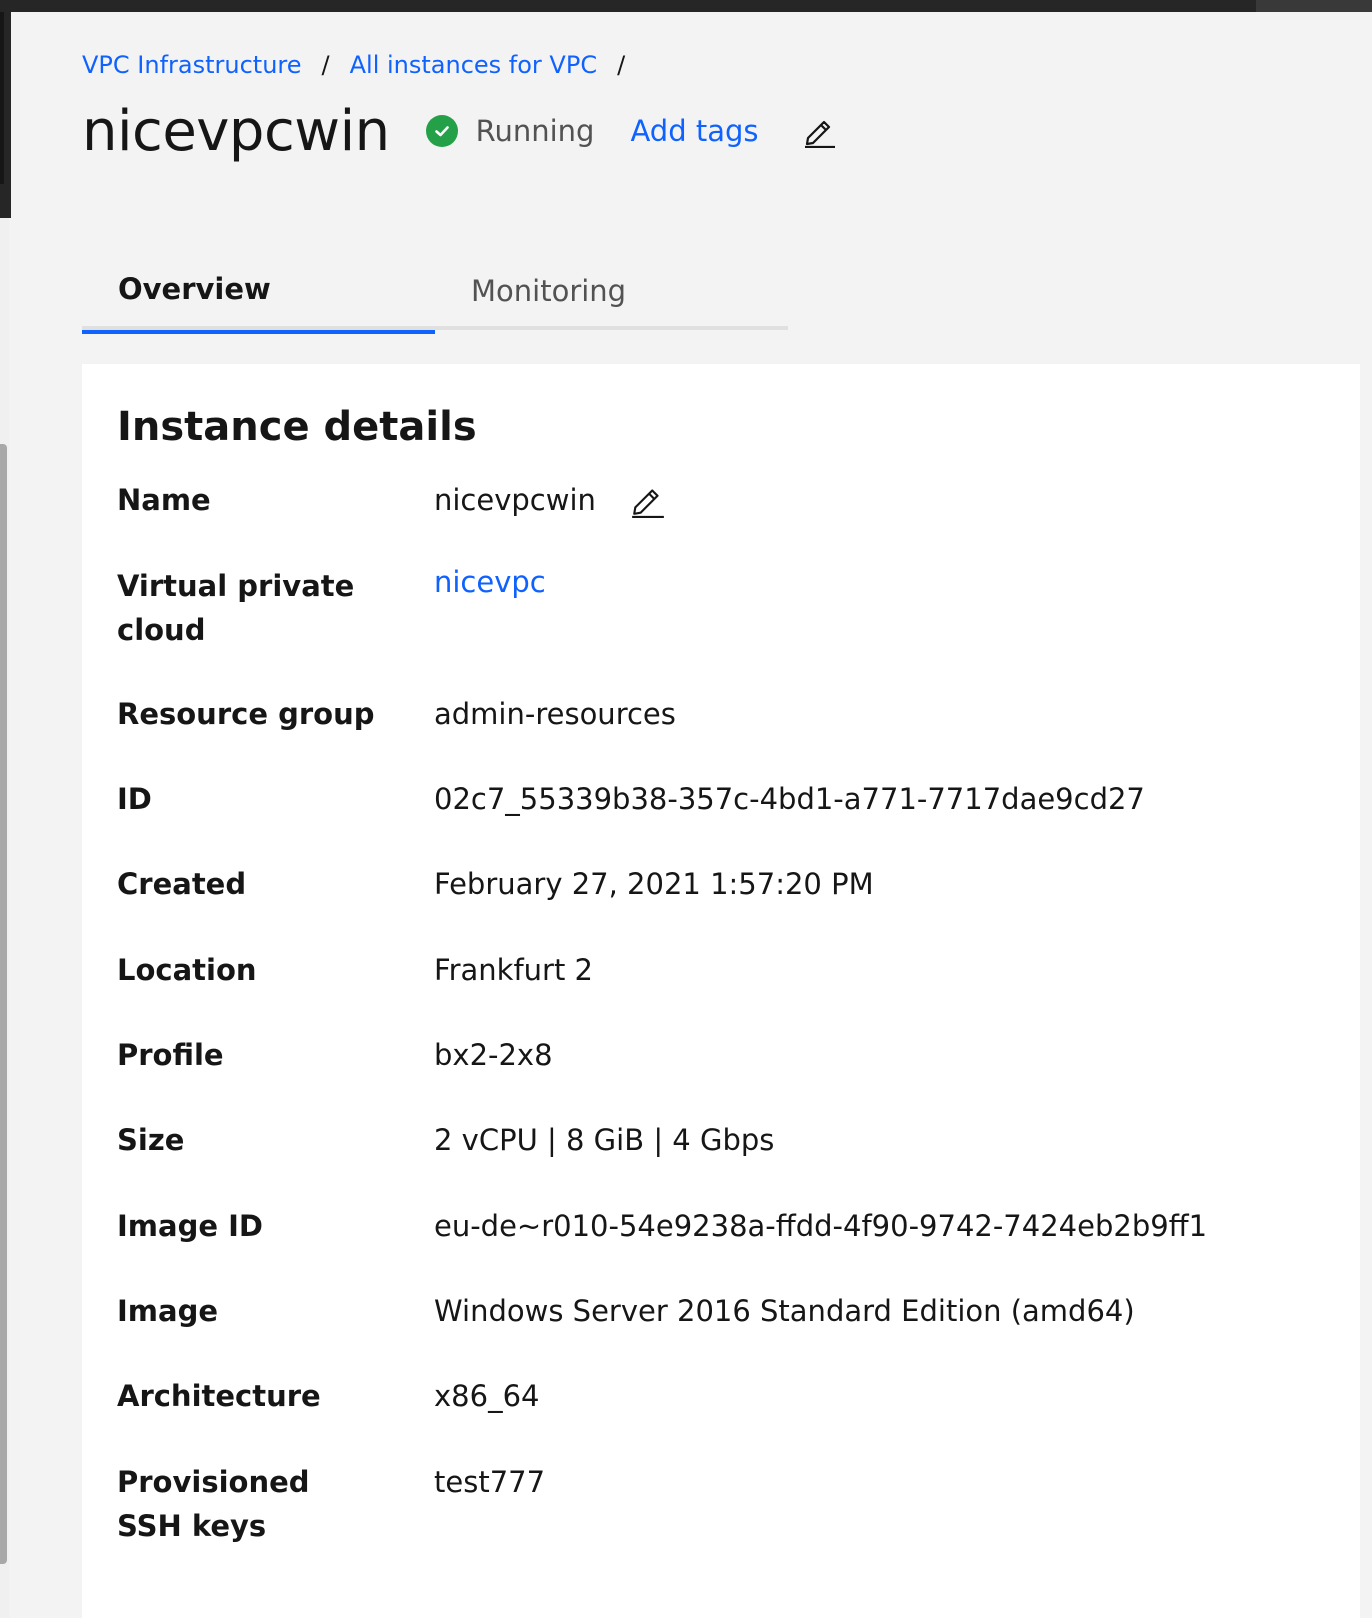  What do you see at coordinates (236, 131) in the screenshot?
I see `page-title: nicevpcwin` at bounding box center [236, 131].